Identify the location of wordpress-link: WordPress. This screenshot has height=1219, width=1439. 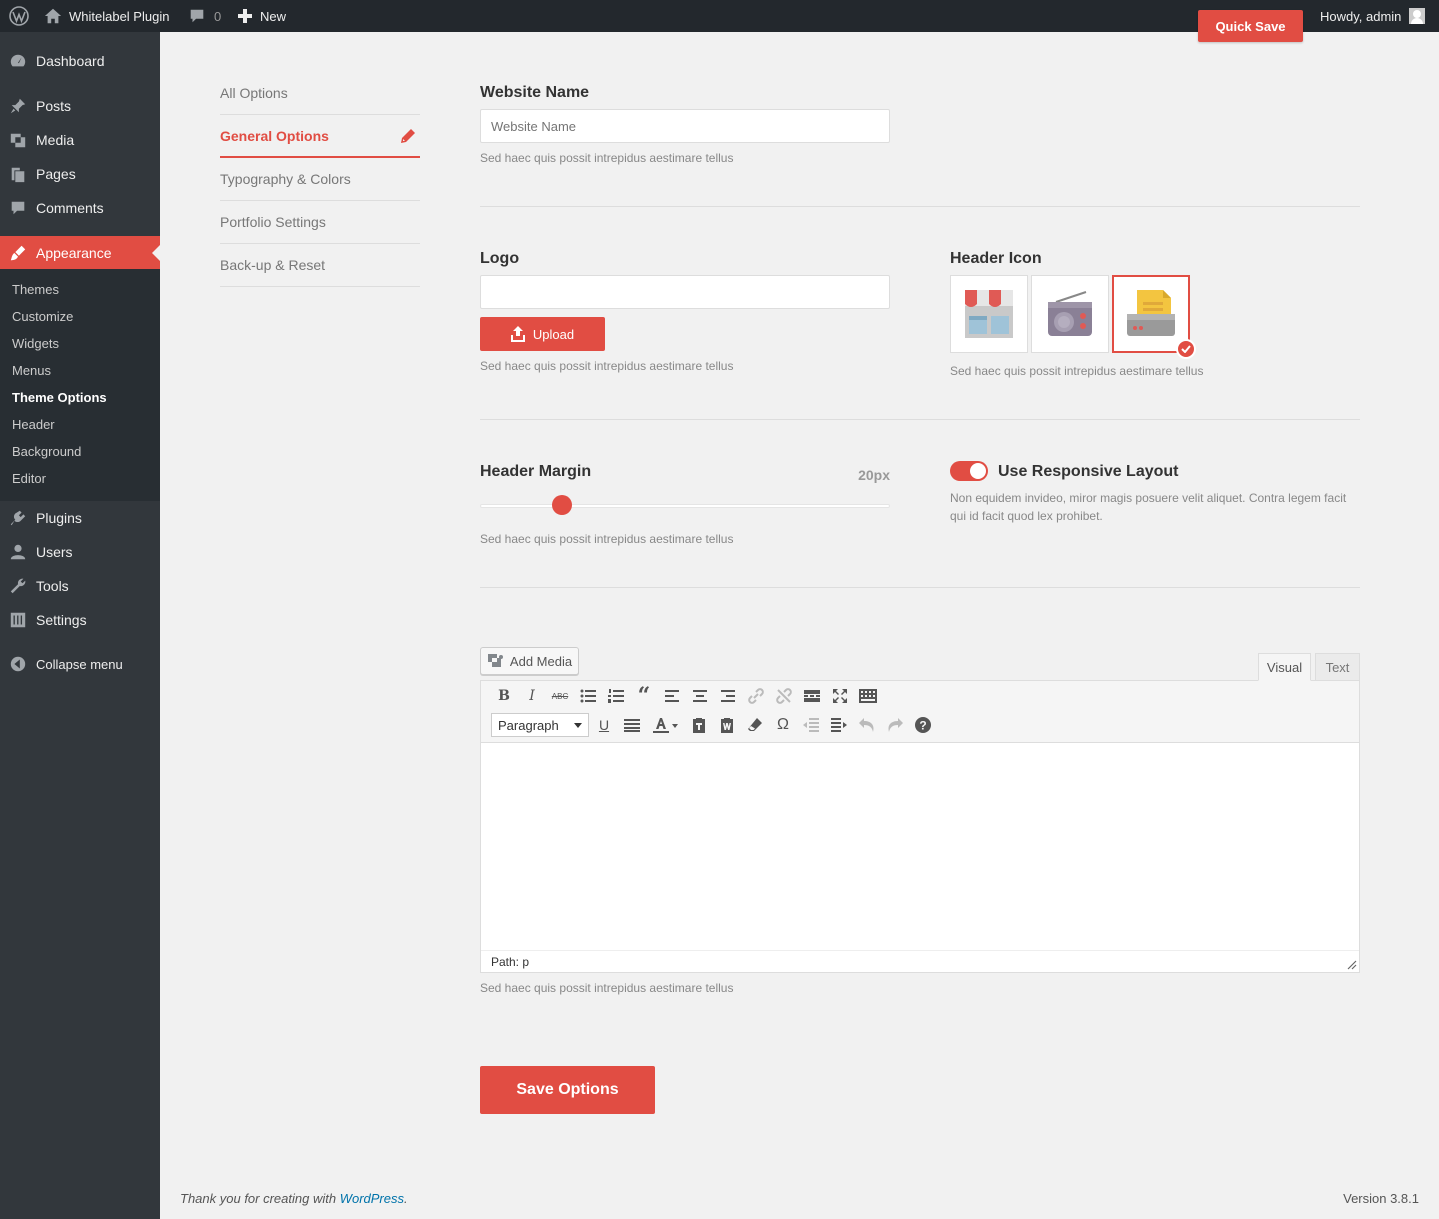
(372, 1198).